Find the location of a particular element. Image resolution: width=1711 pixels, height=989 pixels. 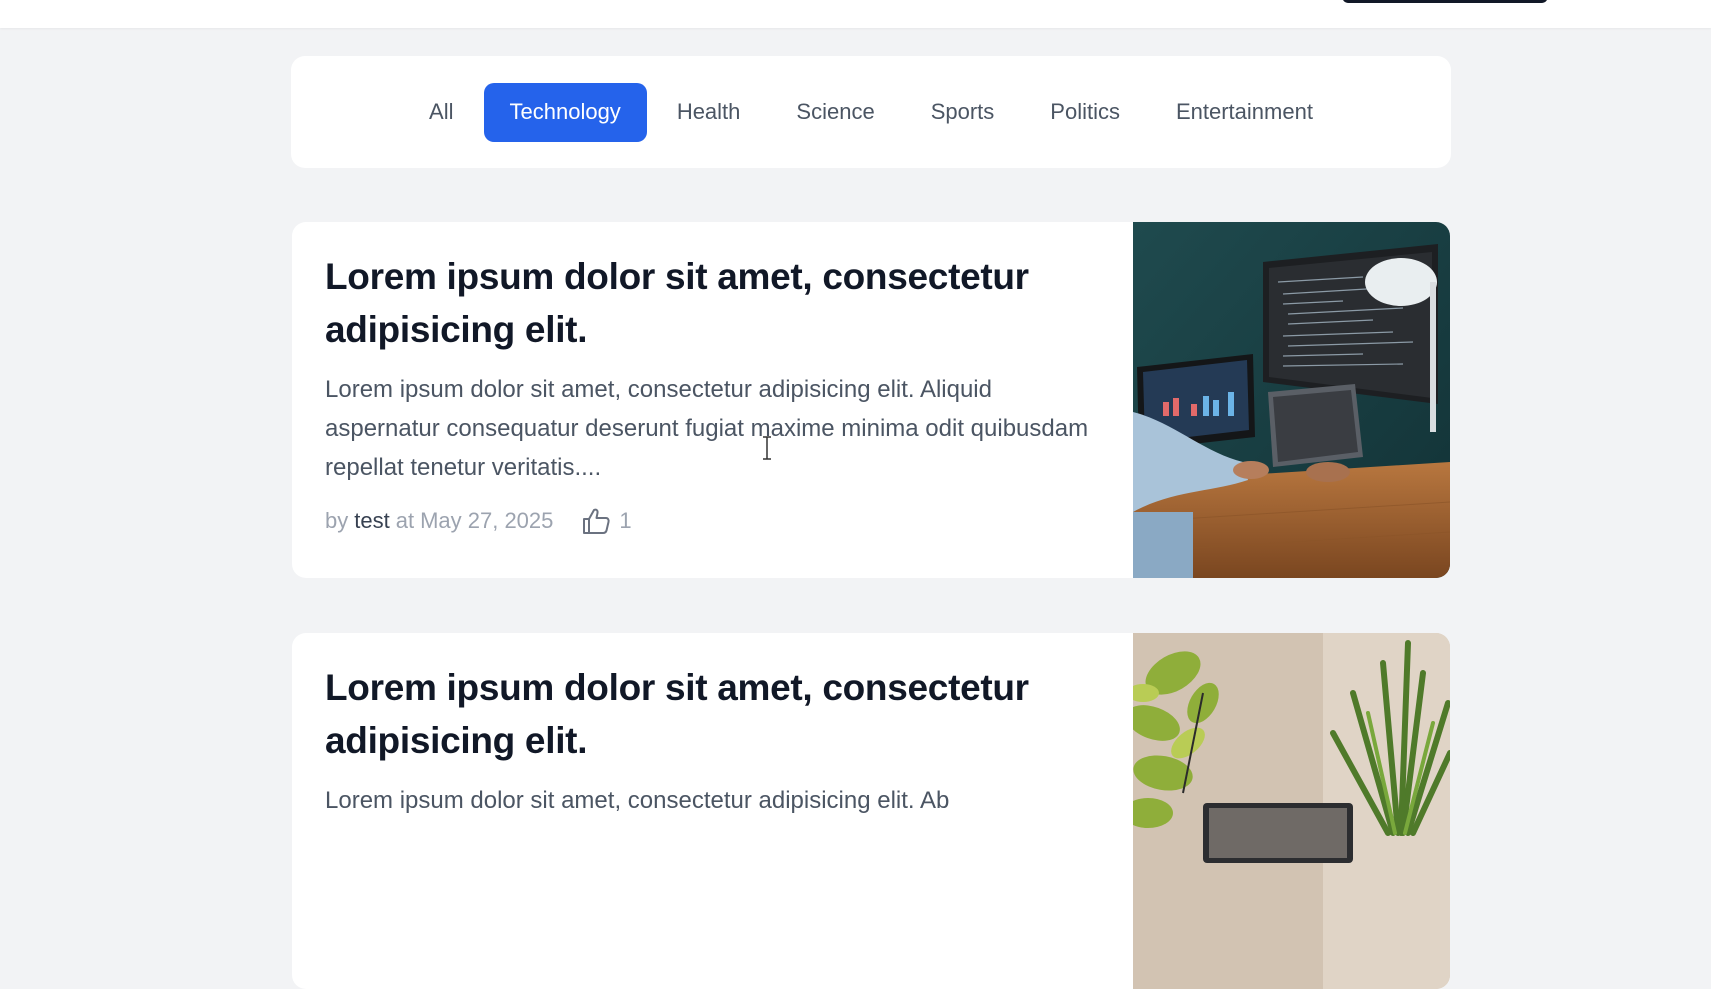

text-cursor-icon is located at coordinates (767, 448).